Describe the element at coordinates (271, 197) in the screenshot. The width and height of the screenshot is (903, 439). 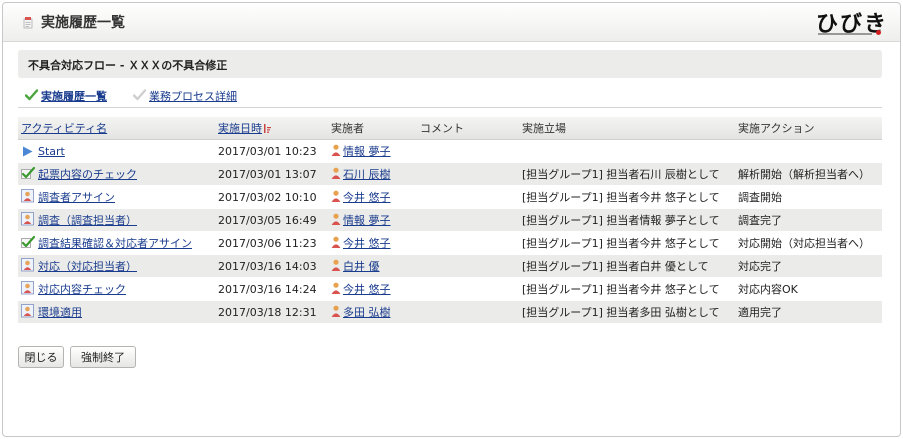
I see `cell-datetime: 2017/03/02 10:10` at that location.